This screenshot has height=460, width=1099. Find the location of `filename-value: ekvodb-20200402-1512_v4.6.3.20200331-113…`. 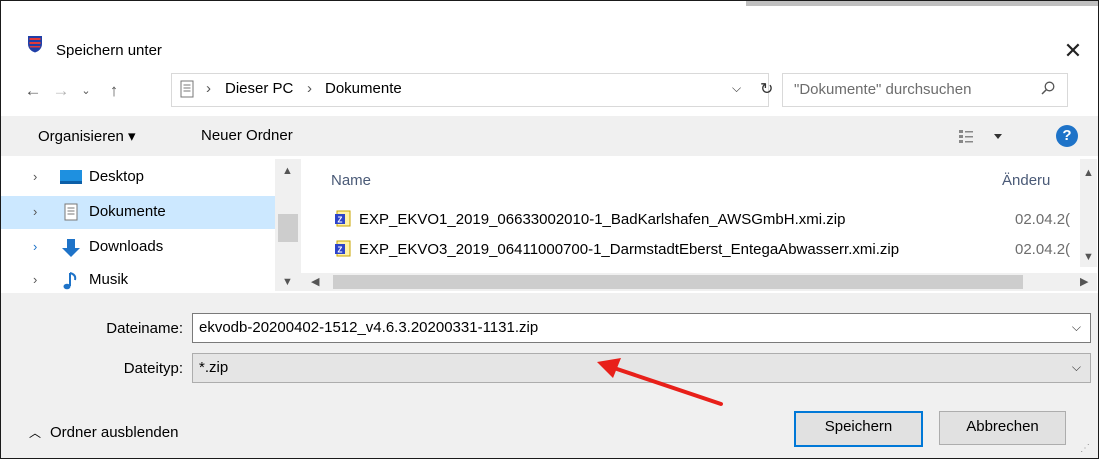

filename-value: ekvodb-20200402-1512_v4.6.3.20200331-113… is located at coordinates (369, 327).